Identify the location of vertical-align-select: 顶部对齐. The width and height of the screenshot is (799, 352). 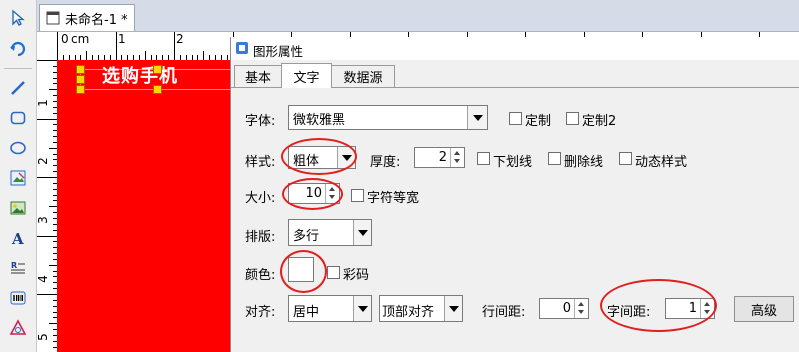
(421, 308).